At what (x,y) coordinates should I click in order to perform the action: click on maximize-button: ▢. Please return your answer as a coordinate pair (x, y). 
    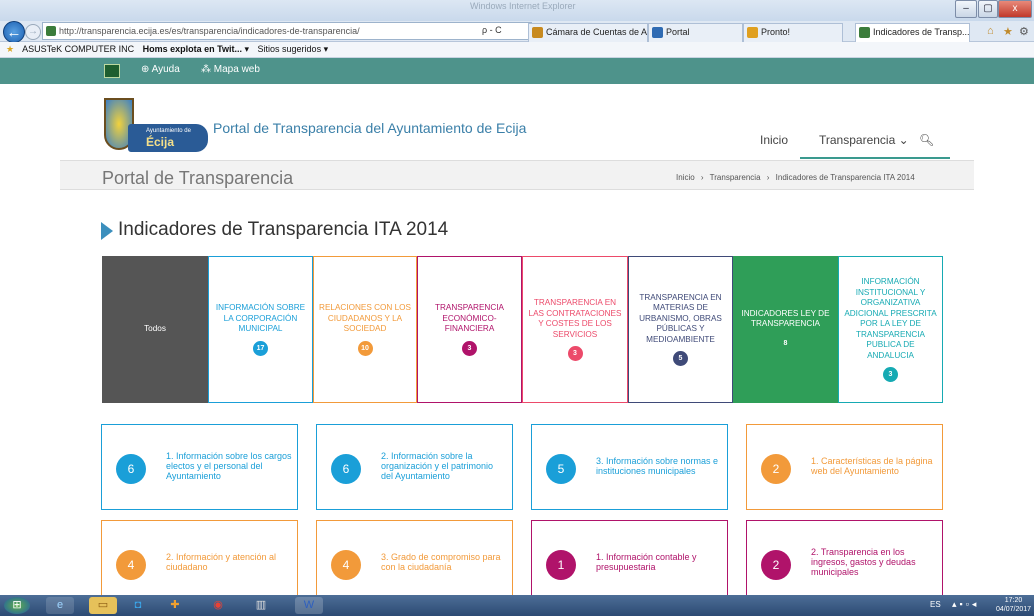
    Looking at the image, I should click on (988, 9).